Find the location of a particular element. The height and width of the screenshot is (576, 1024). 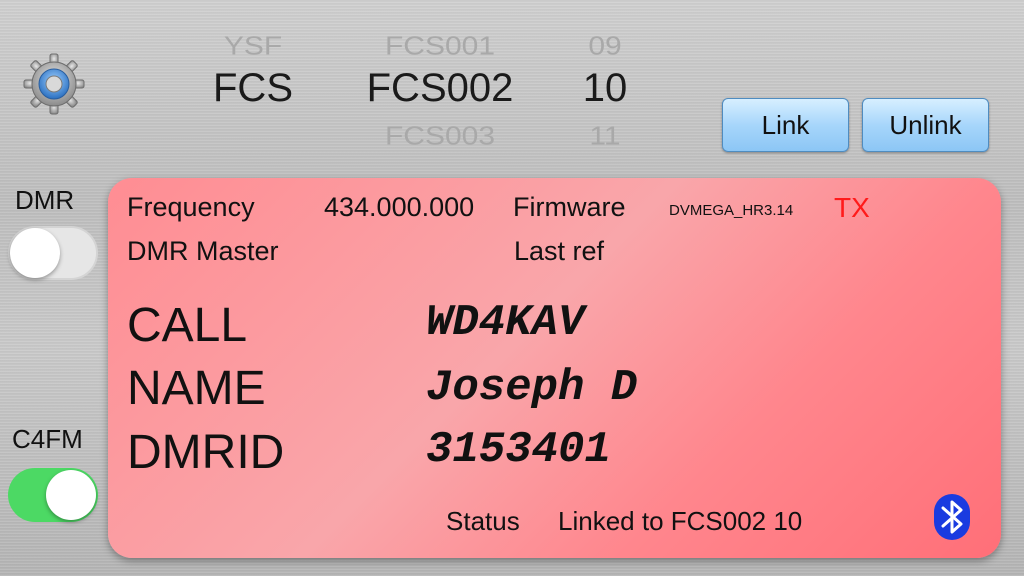

call-value: WD4KAV is located at coordinates (505, 323).